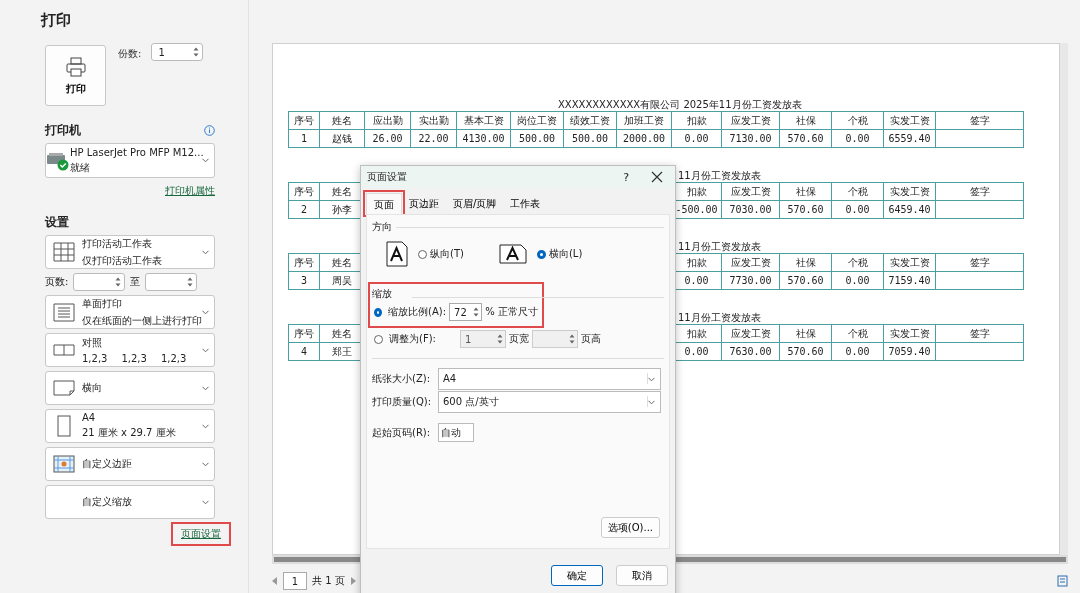  What do you see at coordinates (130, 160) in the screenshot?
I see `printer-dropdown: HP LaserJet Pro MFP M12... 就绪` at bounding box center [130, 160].